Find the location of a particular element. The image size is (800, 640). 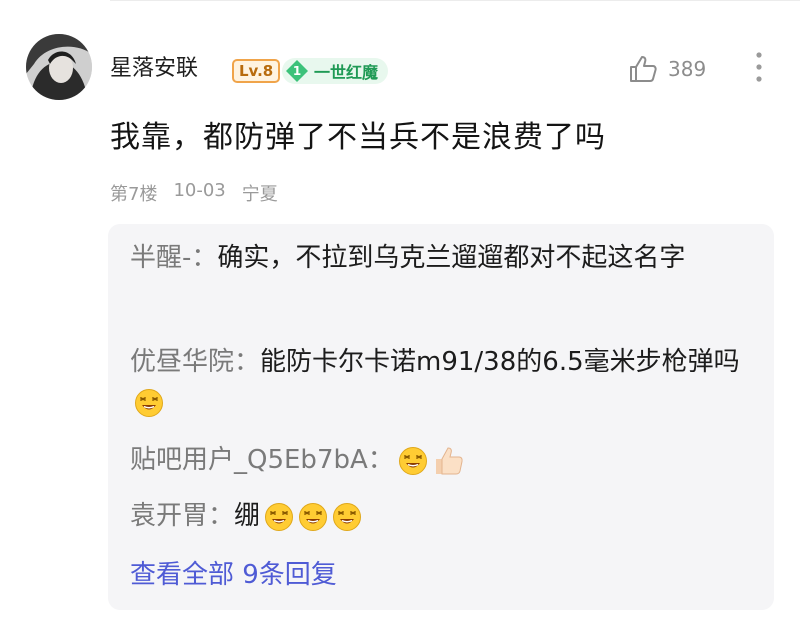

comment-text: 我靠，都防弹了不当兵不是浪费了吗 is located at coordinates (358, 137).